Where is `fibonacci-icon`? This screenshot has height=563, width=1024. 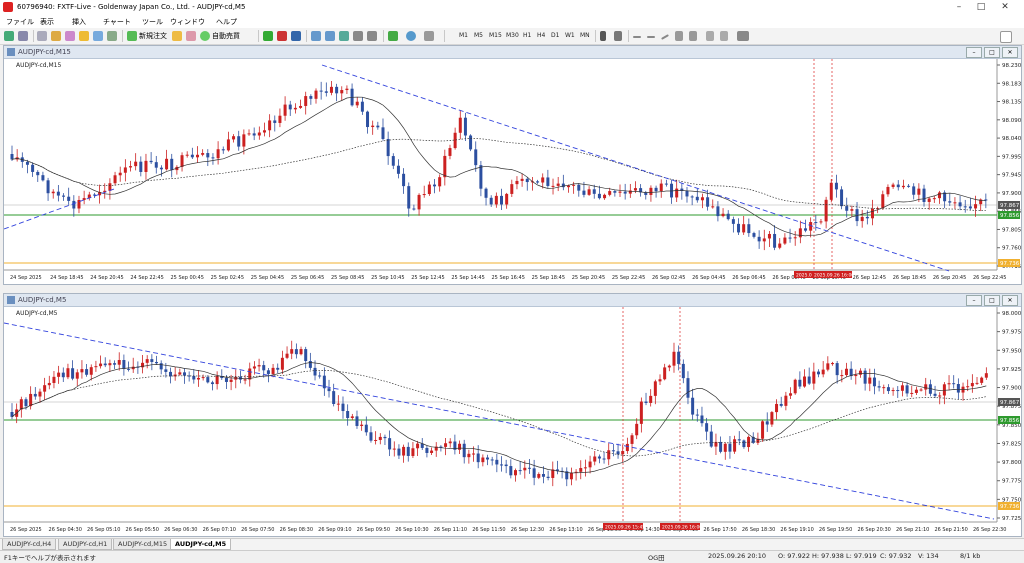
fibonacci-icon is located at coordinates (693, 36).